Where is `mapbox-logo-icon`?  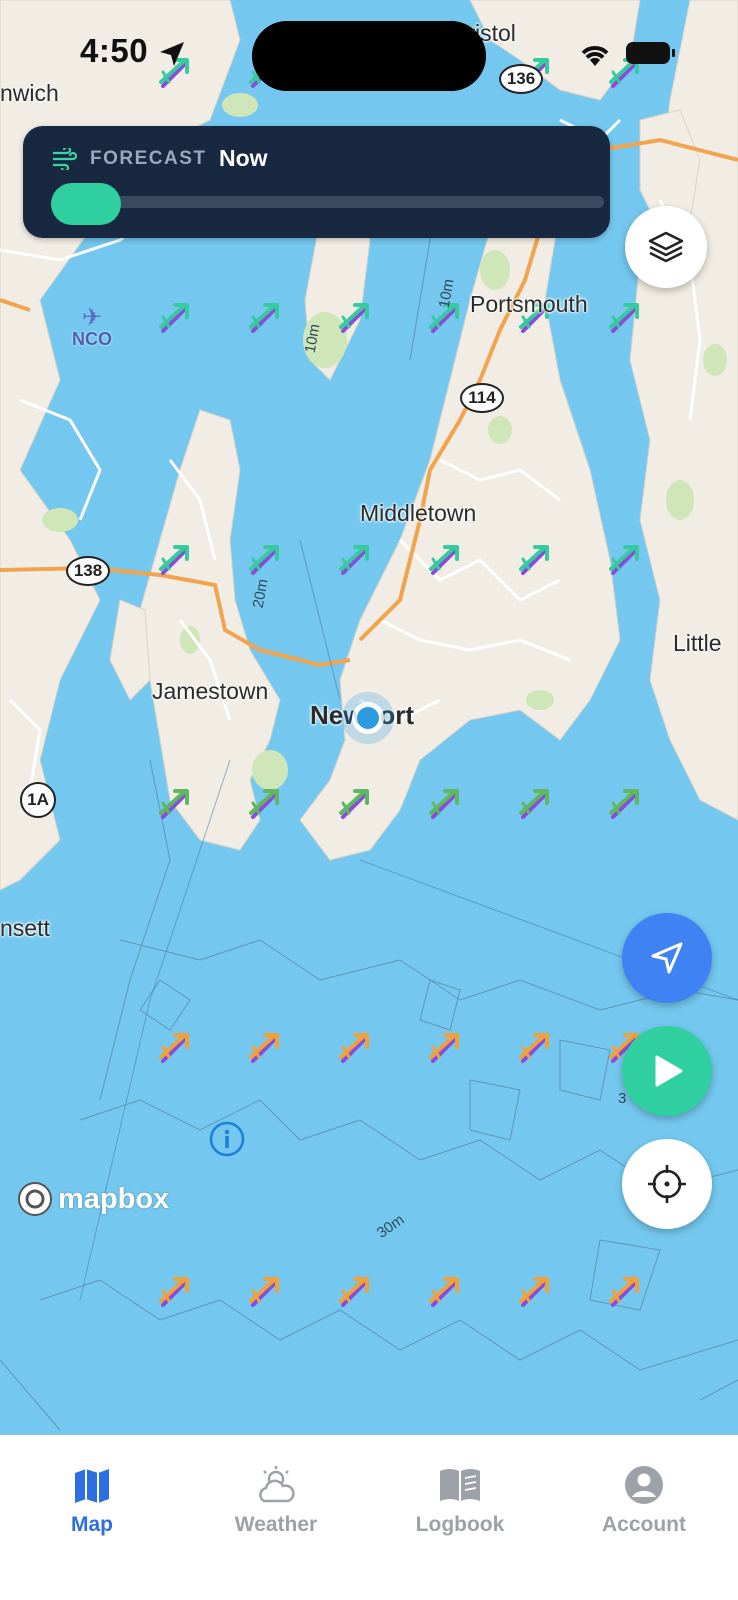 mapbox-logo-icon is located at coordinates (35, 1199).